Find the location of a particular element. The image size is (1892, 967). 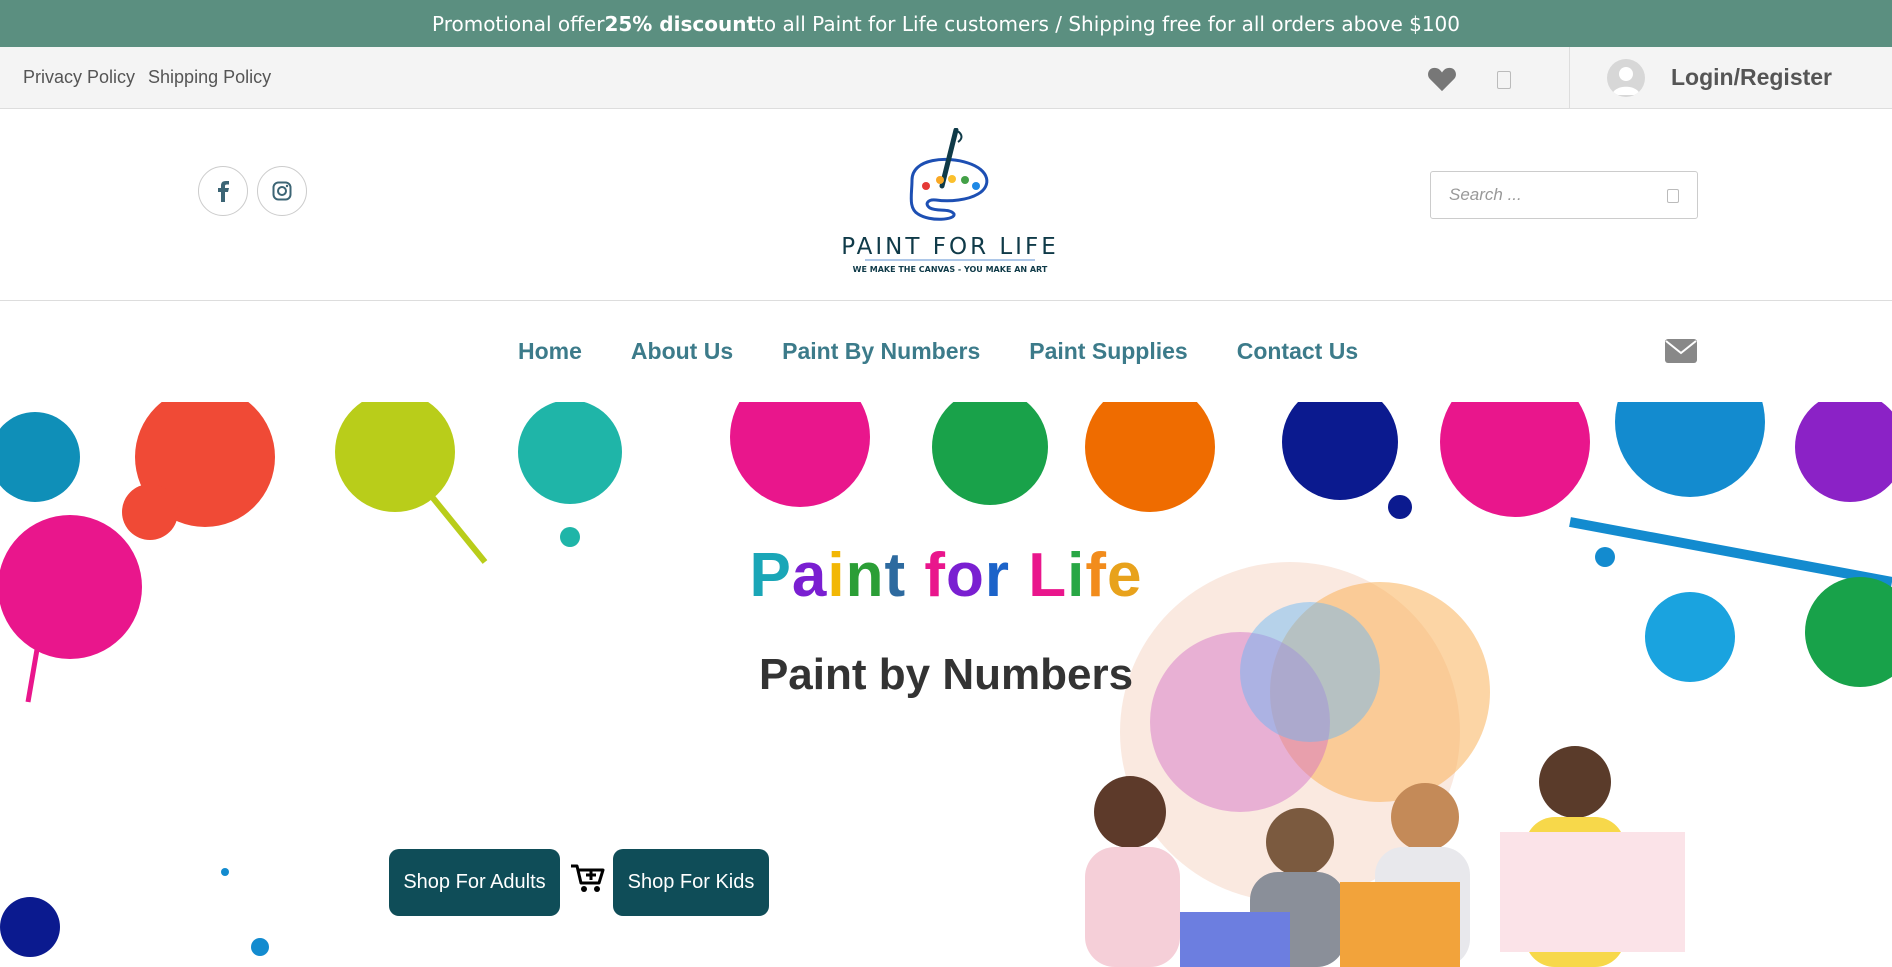

hero-title-letter: t is located at coordinates (895, 575).